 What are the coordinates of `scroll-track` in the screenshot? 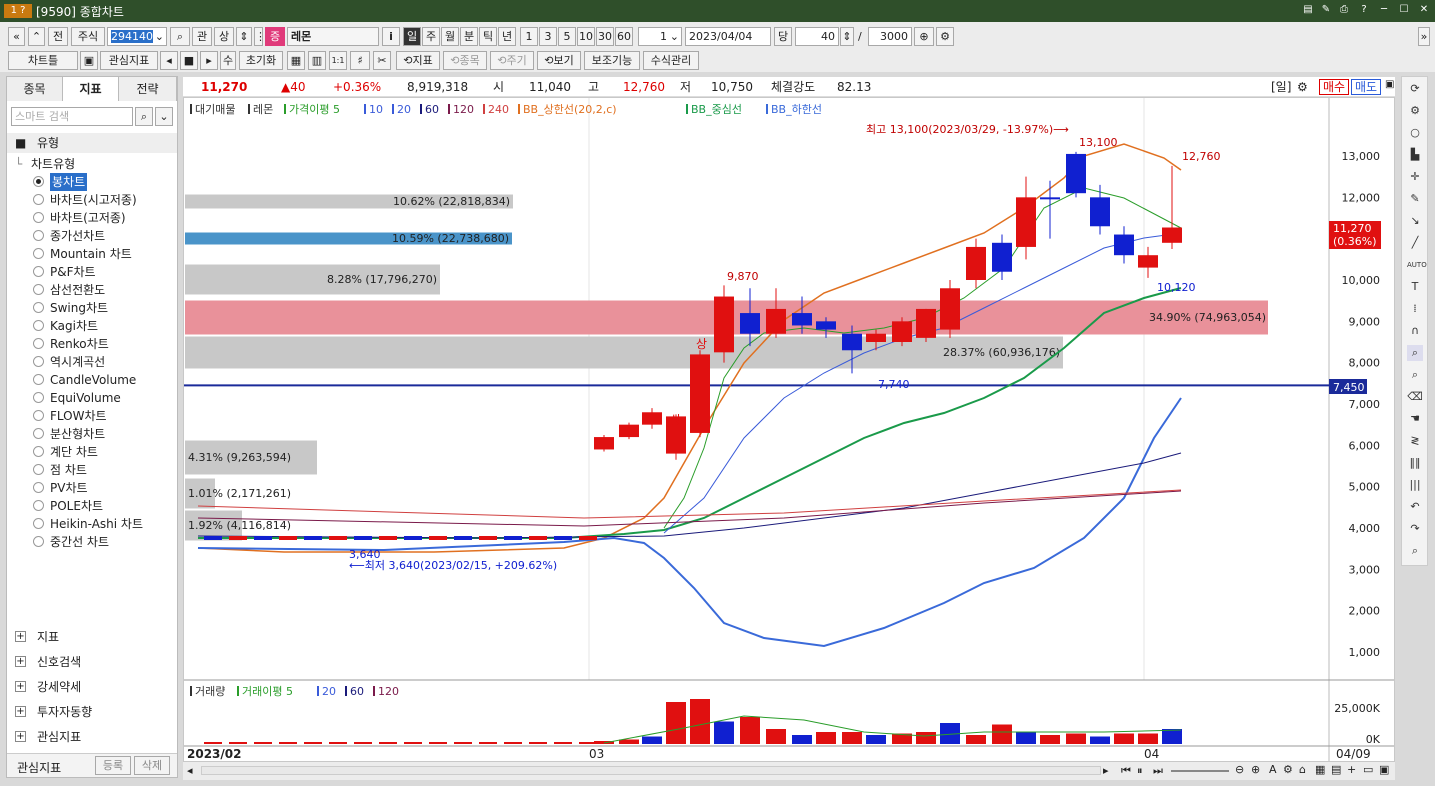 It's located at (651, 770).